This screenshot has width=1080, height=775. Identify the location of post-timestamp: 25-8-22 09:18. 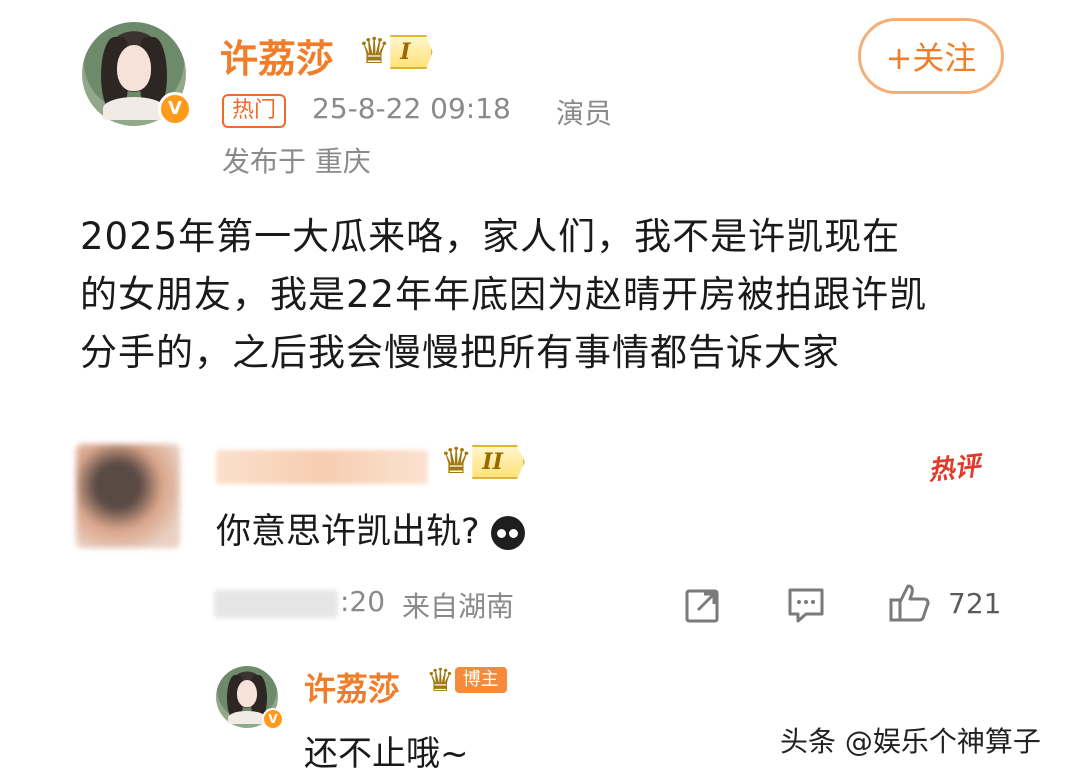
(411, 108).